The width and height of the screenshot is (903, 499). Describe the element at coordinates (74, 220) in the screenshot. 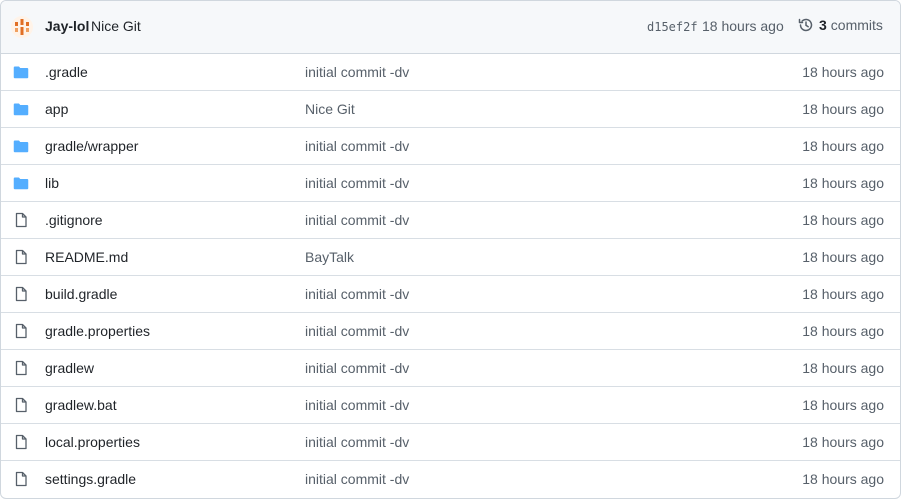

I see `file-name: .gitignore` at that location.